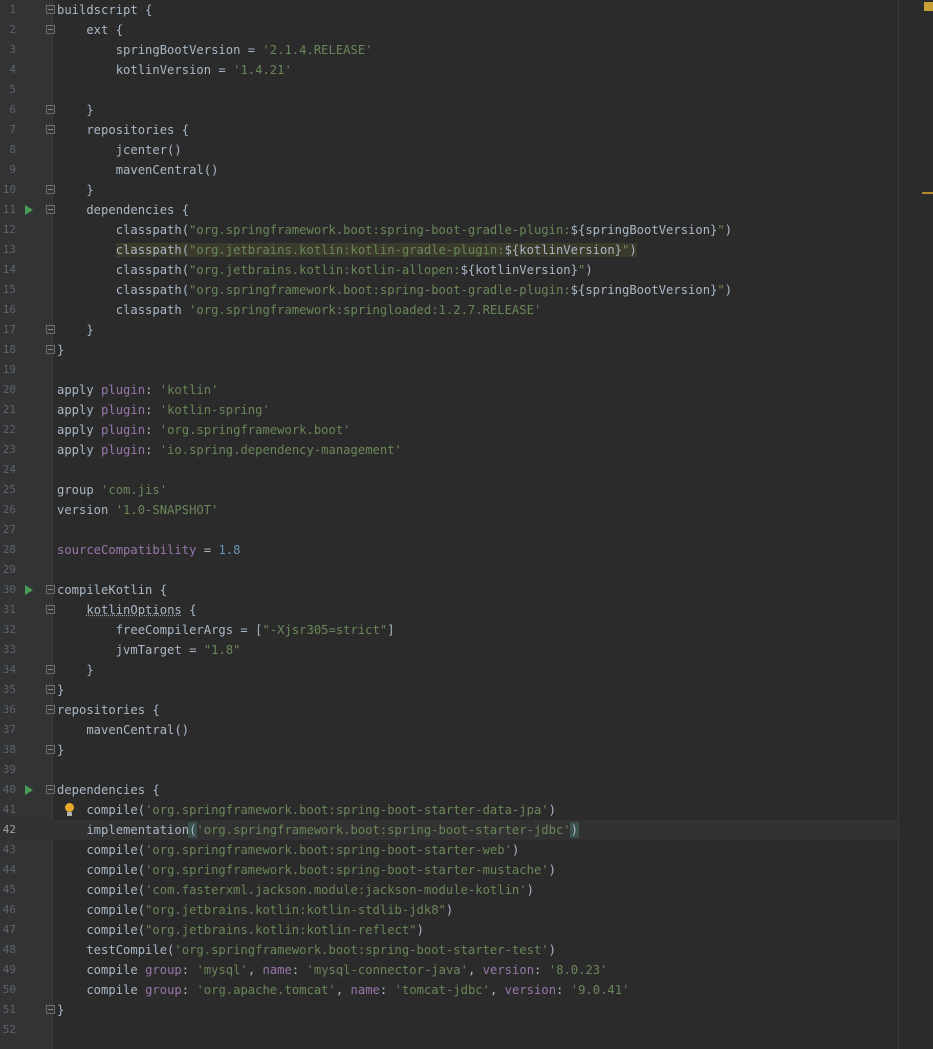  Describe the element at coordinates (450, 490) in the screenshot. I see `code-line: 25 group 'com.jis'` at that location.